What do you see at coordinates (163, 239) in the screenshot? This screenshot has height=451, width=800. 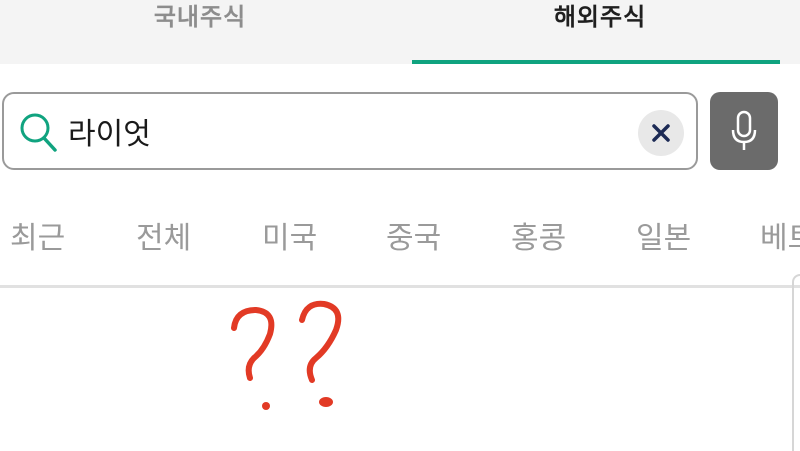 I see `filter-all: 전체` at bounding box center [163, 239].